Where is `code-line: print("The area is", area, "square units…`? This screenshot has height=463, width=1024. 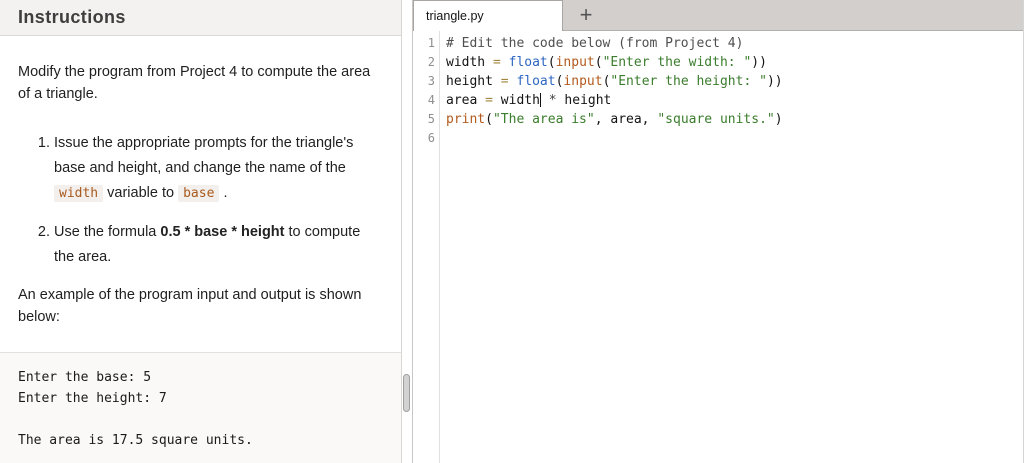 code-line: print("The area is", area, "square units… is located at coordinates (614, 119).